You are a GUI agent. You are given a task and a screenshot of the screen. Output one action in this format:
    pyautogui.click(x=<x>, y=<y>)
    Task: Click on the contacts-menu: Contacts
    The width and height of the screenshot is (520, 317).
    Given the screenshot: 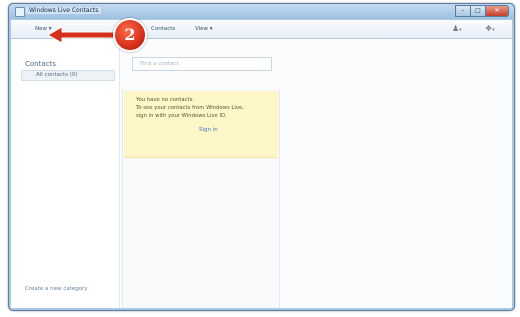 What is the action you would take?
    pyautogui.click(x=163, y=29)
    